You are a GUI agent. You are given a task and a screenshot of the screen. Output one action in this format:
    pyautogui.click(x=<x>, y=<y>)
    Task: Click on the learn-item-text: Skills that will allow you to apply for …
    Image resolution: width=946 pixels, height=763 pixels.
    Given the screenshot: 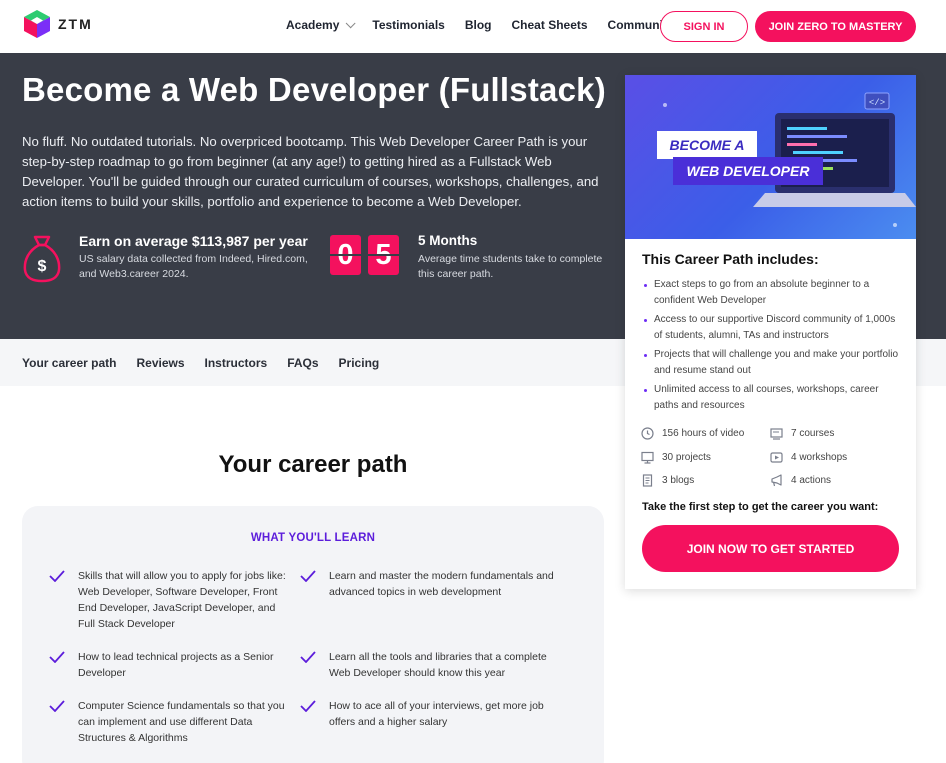 What is the action you would take?
    pyautogui.click(x=182, y=600)
    